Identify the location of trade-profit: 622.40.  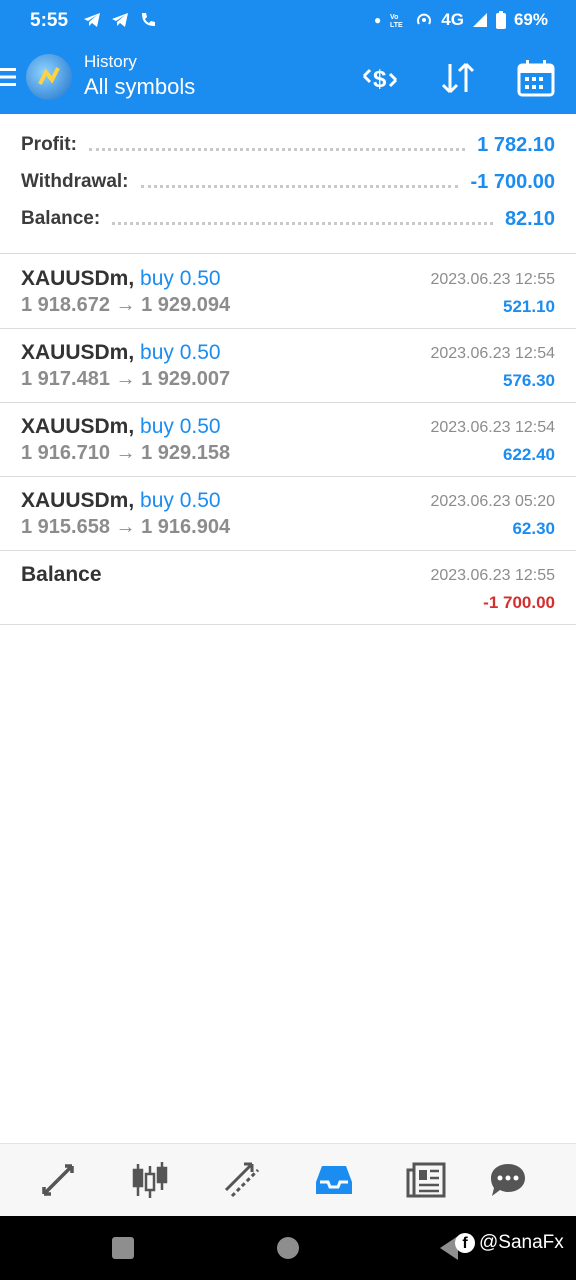
(529, 454).